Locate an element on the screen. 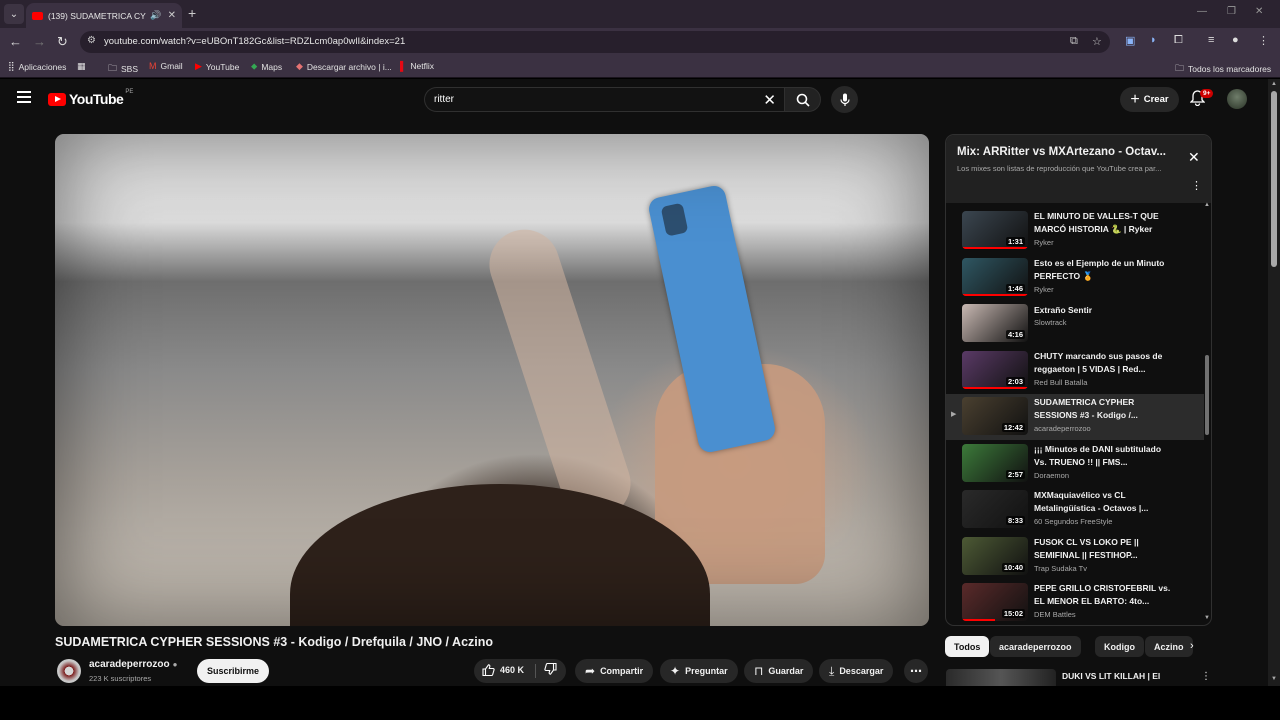  search-input: ritter ✕ is located at coordinates (604, 99).